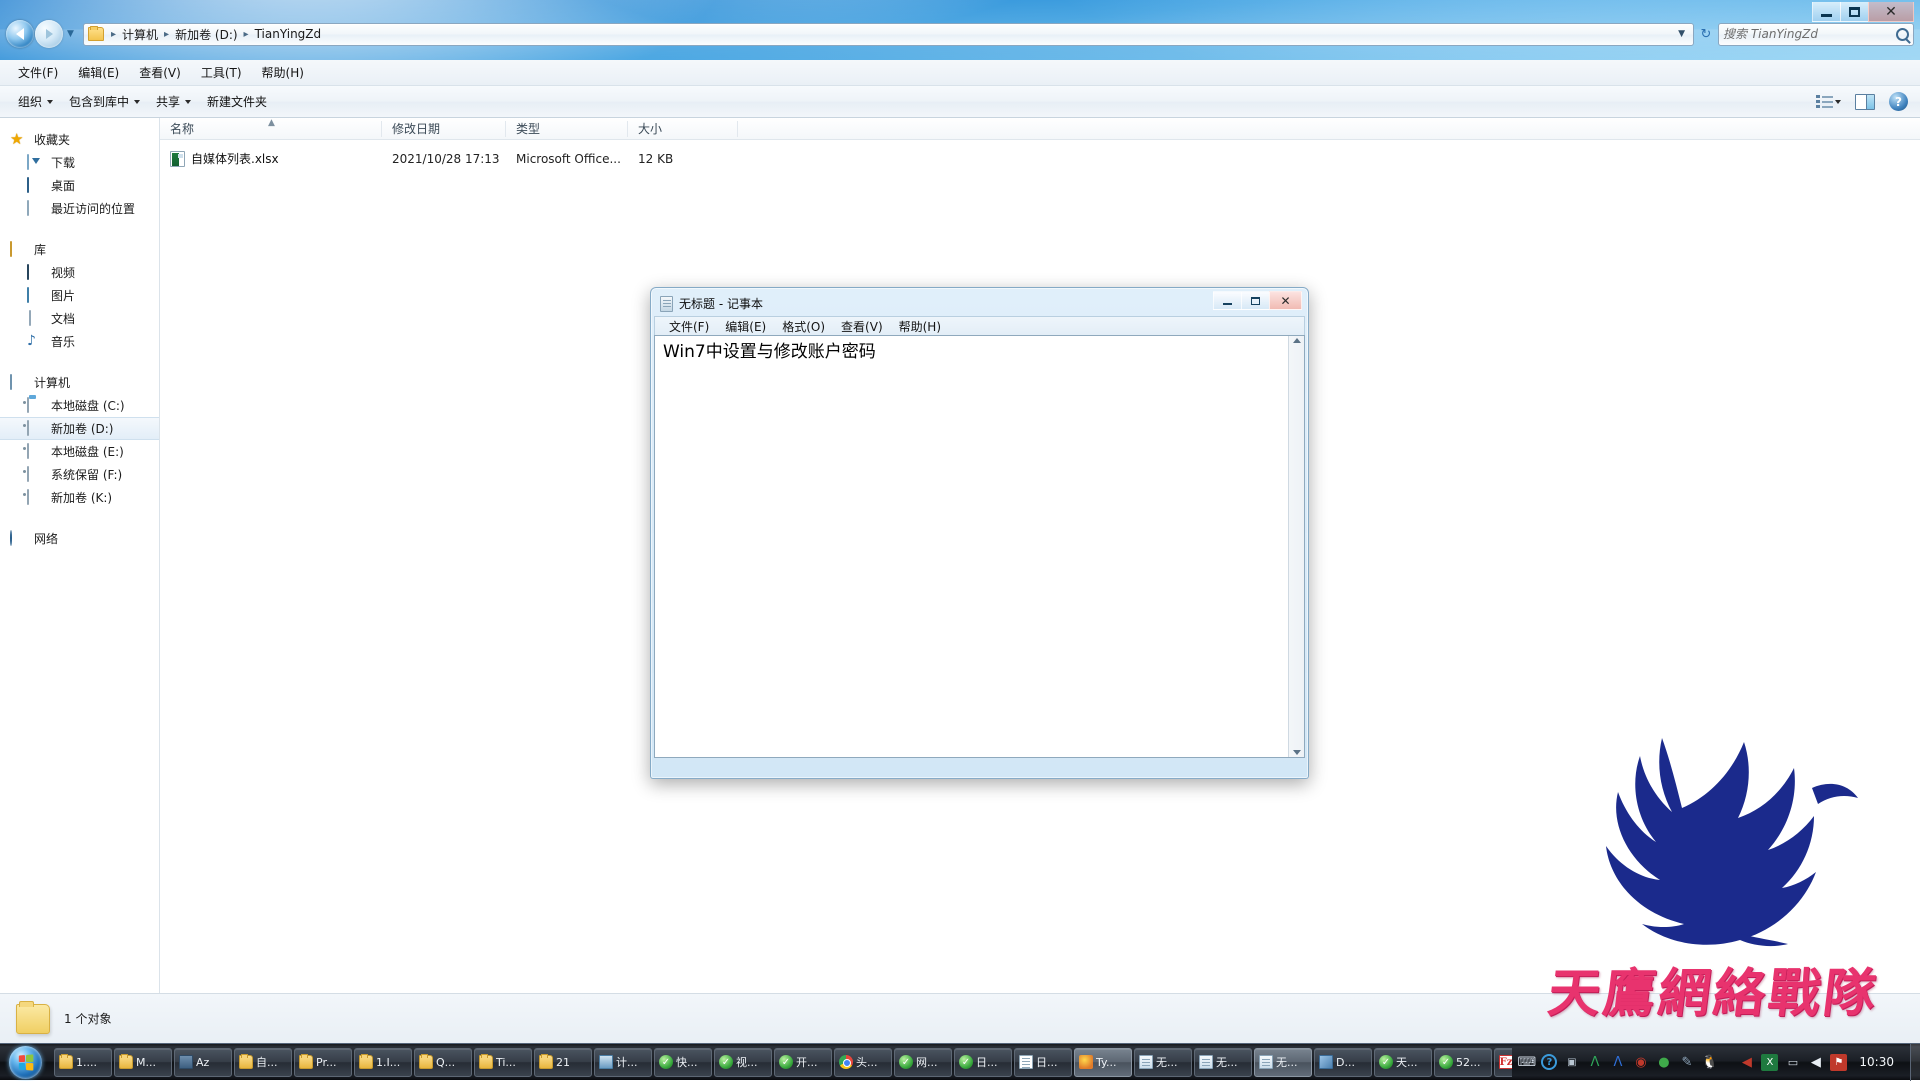  Describe the element at coordinates (1838, 102) in the screenshot. I see `chevron-down-icon` at that location.